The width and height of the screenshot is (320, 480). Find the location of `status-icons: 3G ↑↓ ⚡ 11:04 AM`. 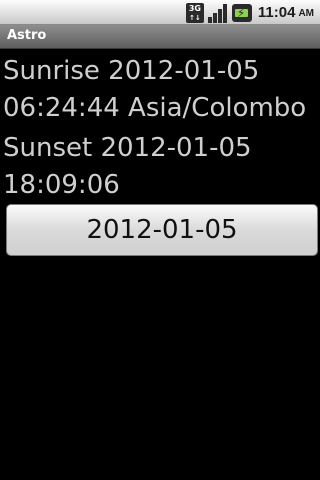

status-icons: 3G ↑↓ ⚡ 11:04 AM is located at coordinates (249, 12).